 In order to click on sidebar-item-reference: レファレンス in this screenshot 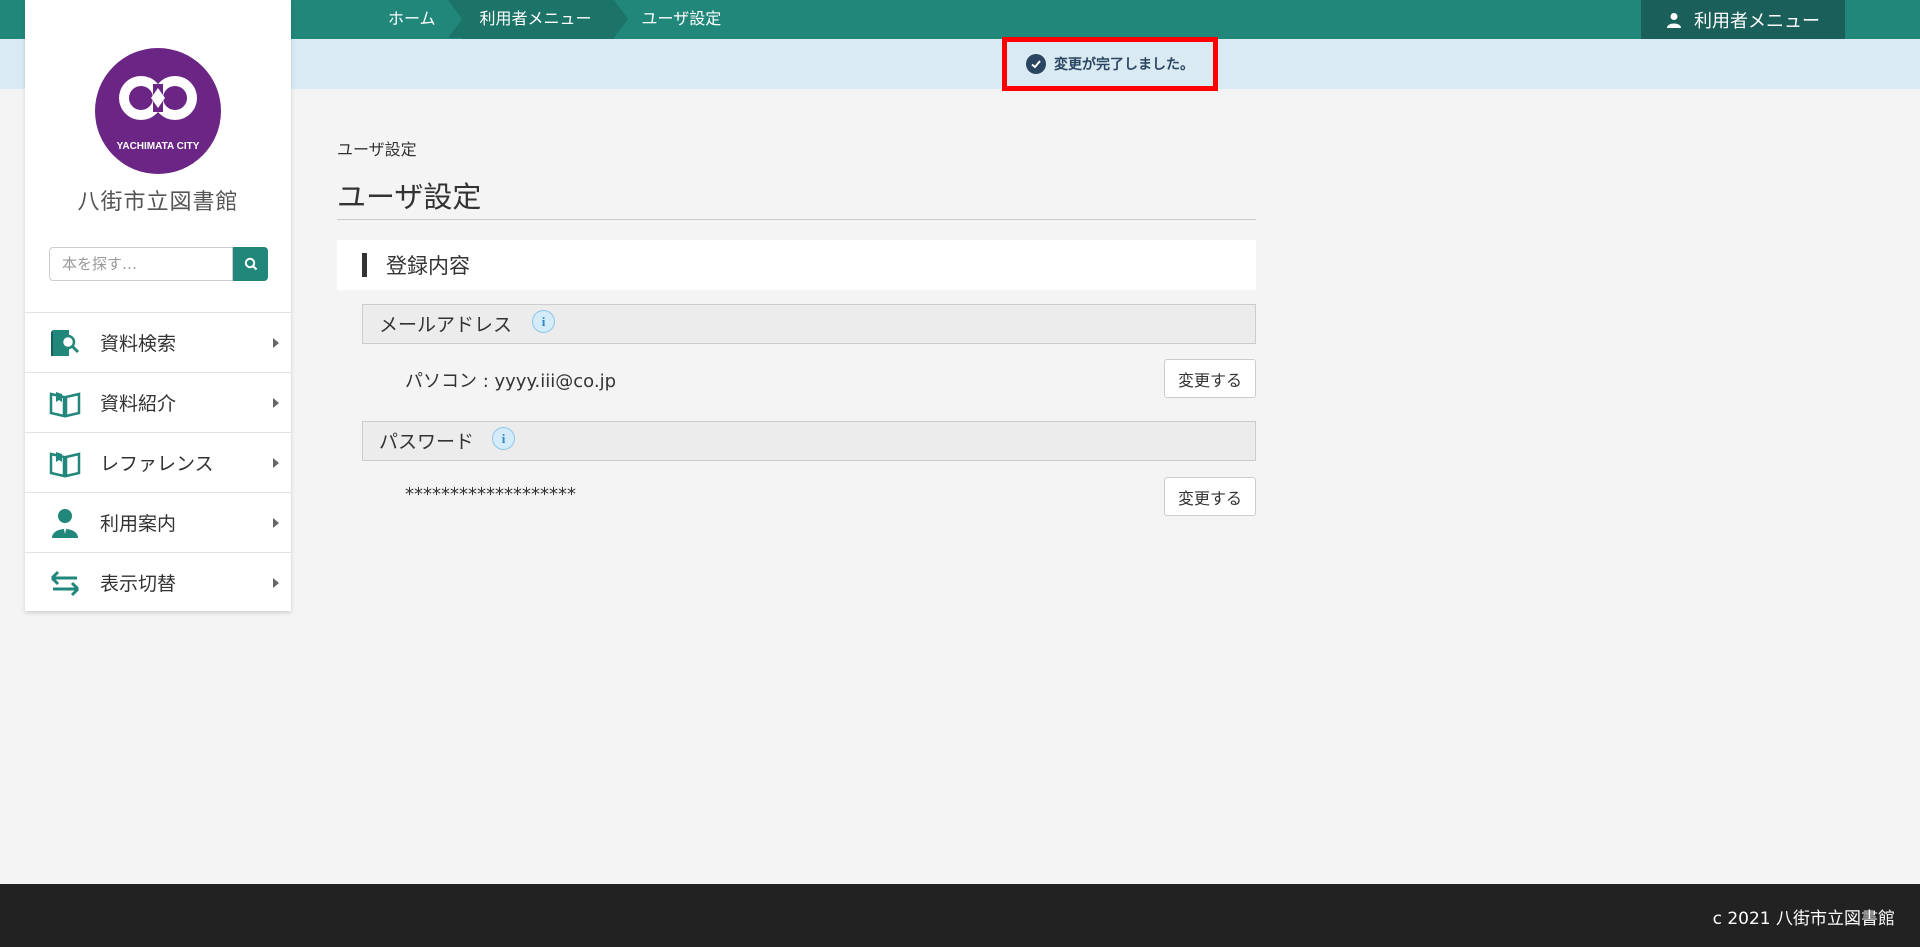, I will do `click(158, 462)`.